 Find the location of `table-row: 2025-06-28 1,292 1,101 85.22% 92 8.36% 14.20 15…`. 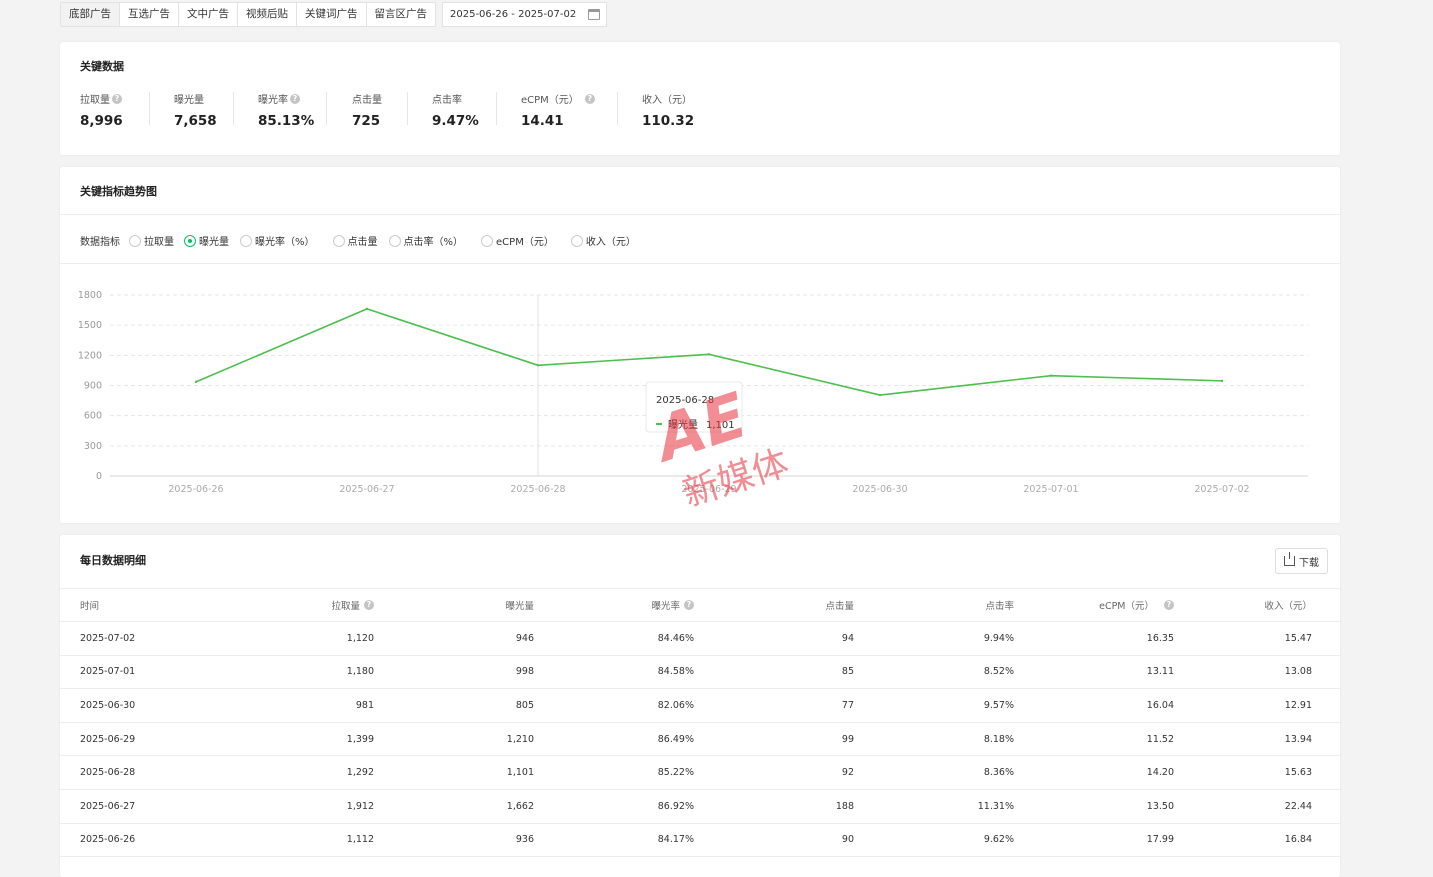

table-row: 2025-06-28 1,292 1,101 85.22% 92 8.36% 14.20 15… is located at coordinates (700, 772).